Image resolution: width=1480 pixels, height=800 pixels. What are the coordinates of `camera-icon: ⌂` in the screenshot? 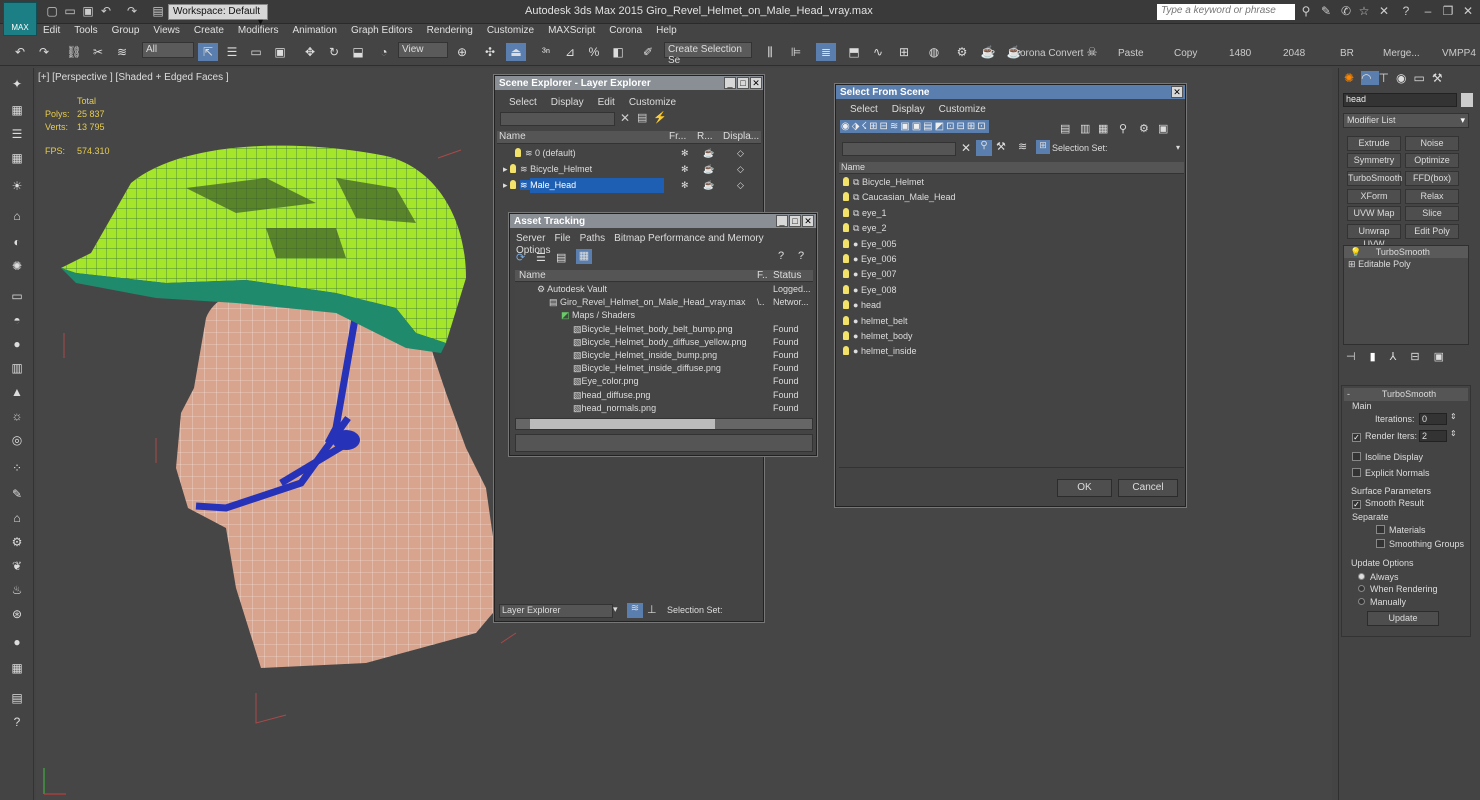 It's located at (17, 216).